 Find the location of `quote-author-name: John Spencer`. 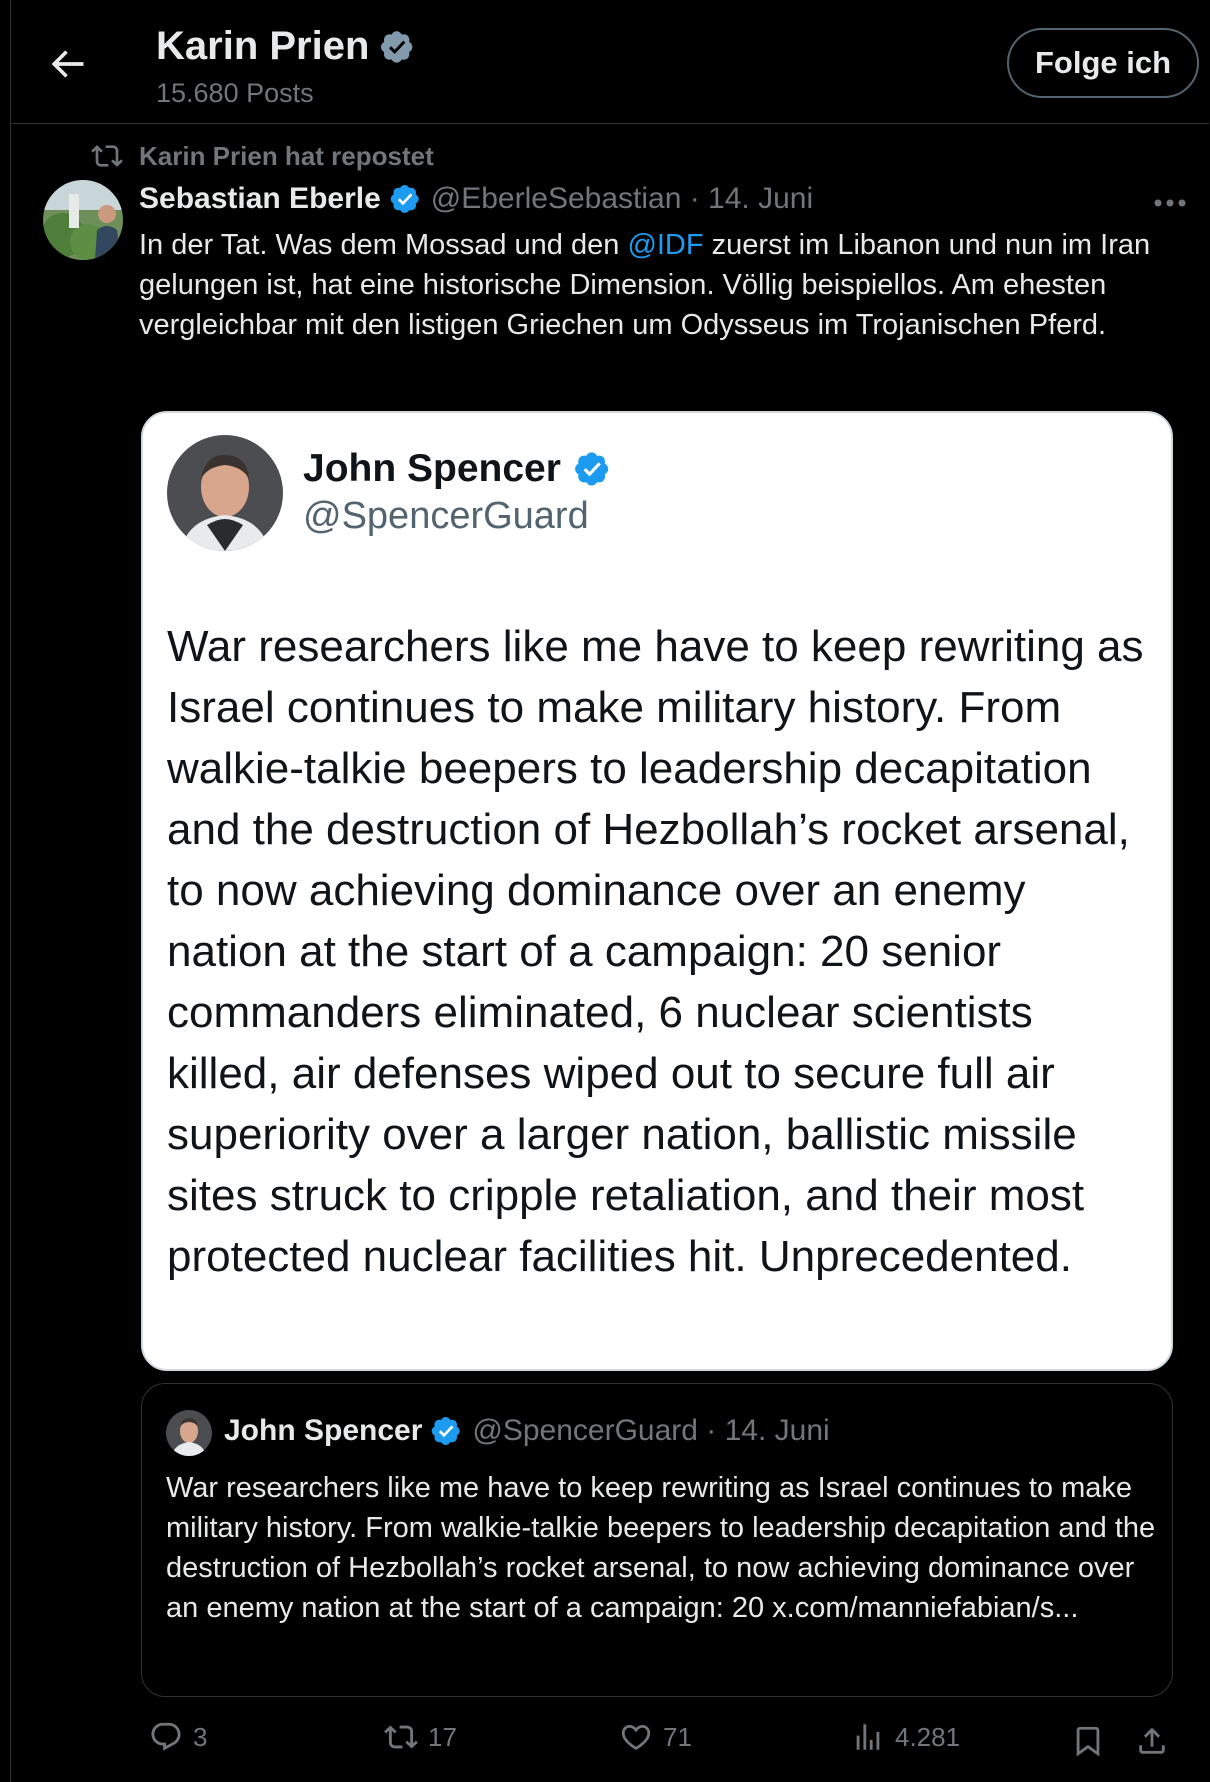

quote-author-name: John Spencer is located at coordinates (323, 1430).